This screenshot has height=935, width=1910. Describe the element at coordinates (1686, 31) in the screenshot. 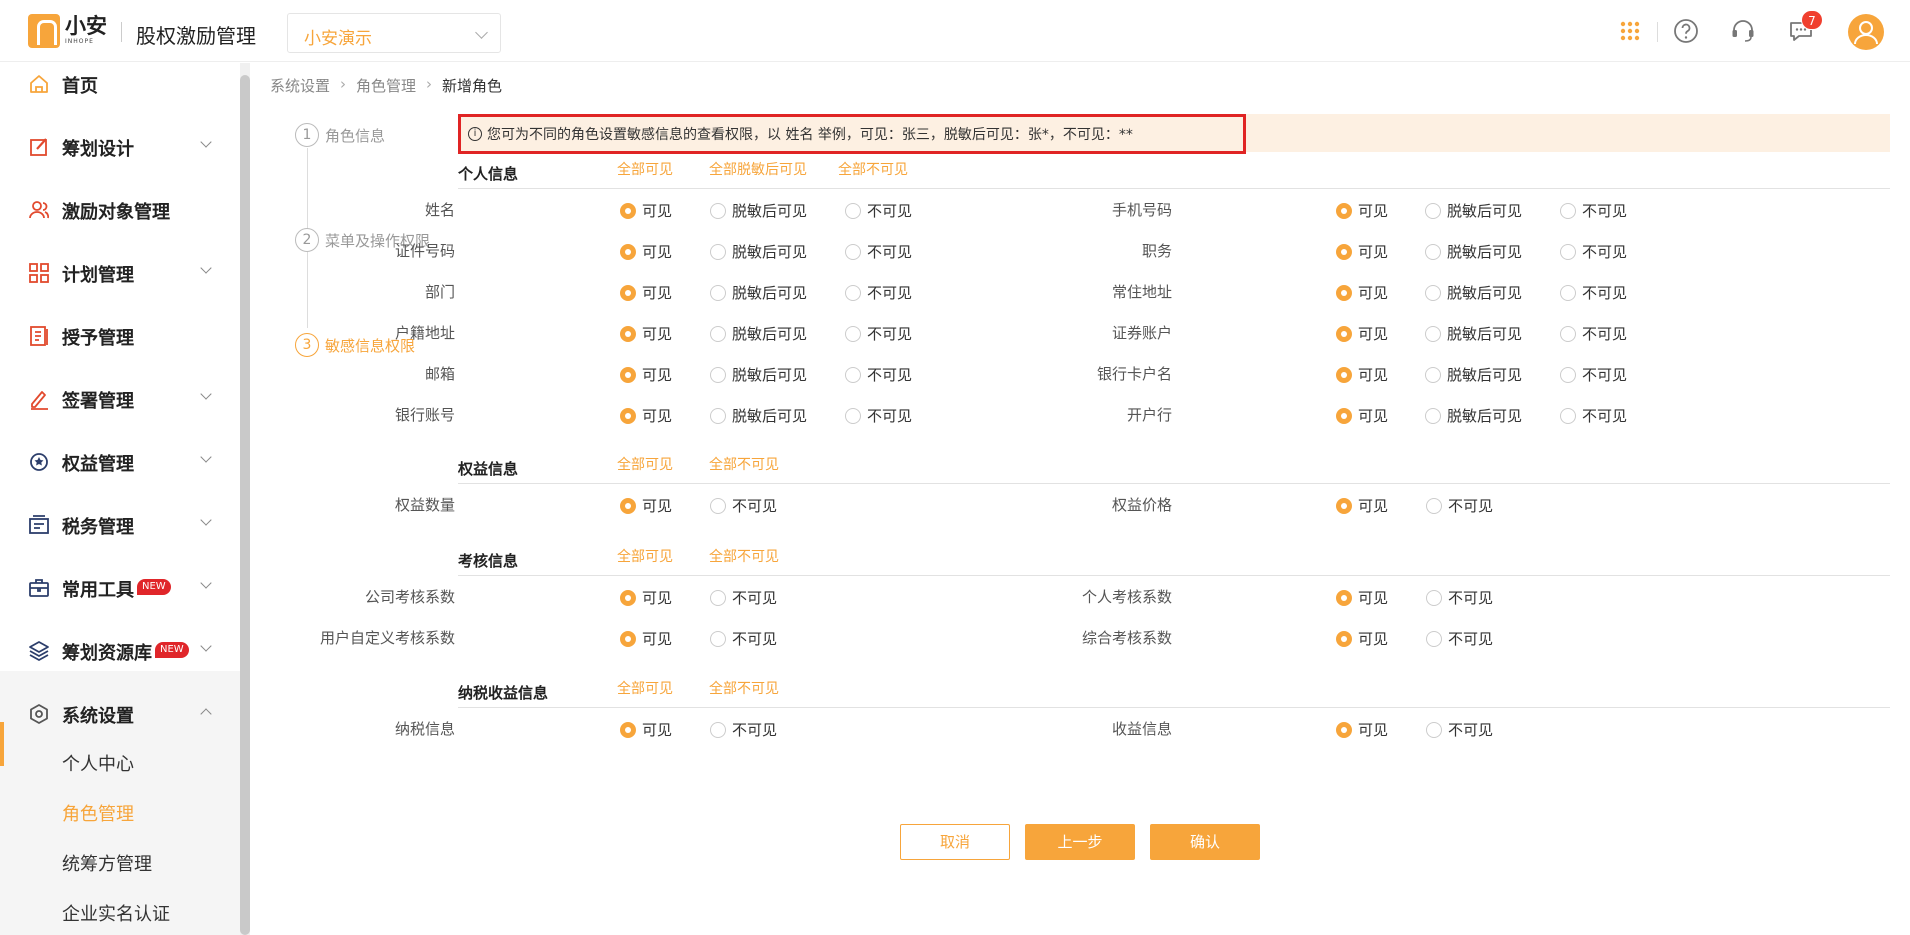

I see `help-icon` at that location.